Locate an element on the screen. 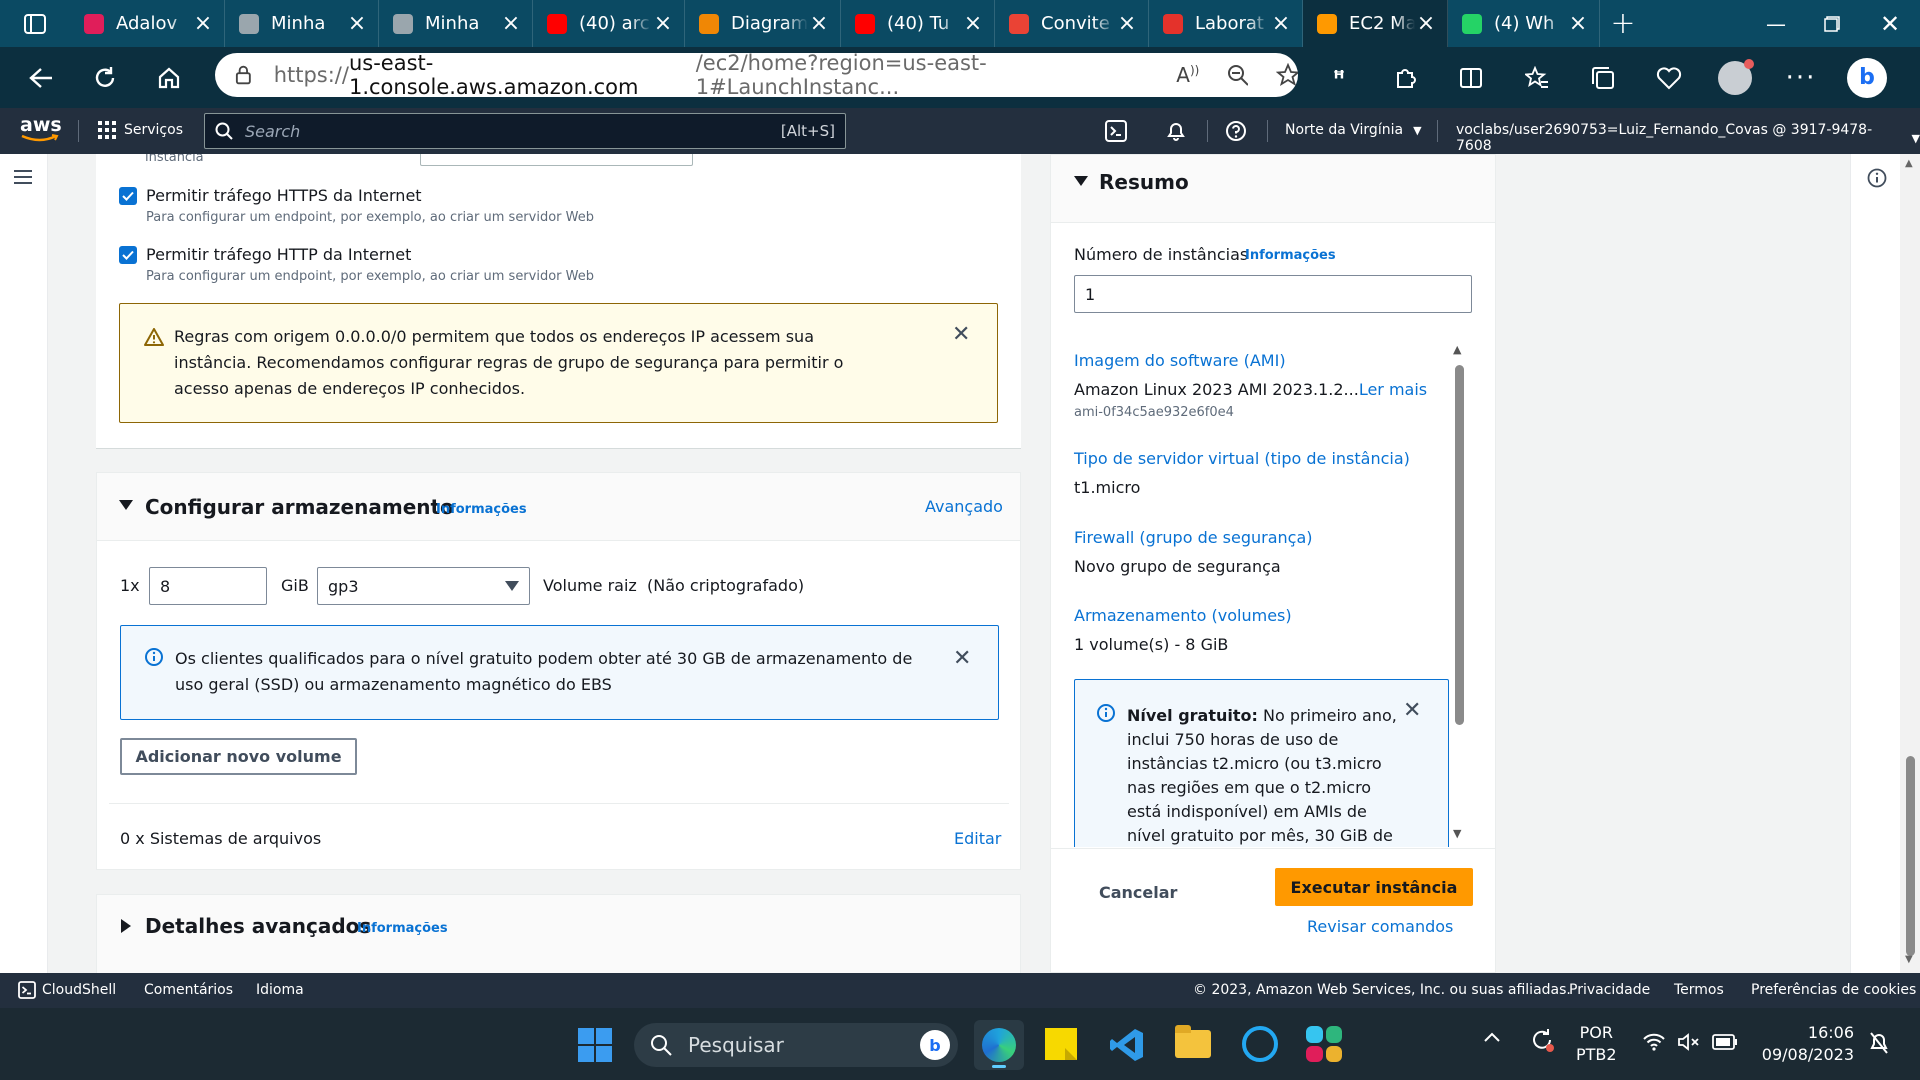 This screenshot has height=1080, width=1920. taskbar-search: Pesquisar b is located at coordinates (796, 1045).